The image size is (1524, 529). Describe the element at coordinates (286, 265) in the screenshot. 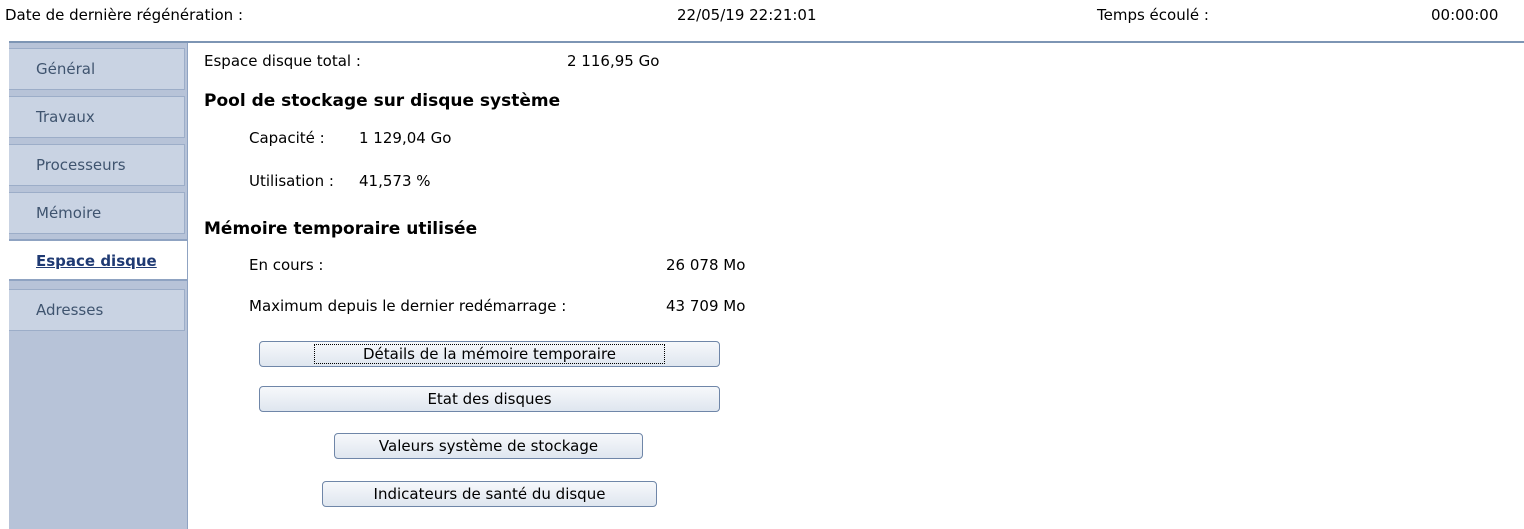

I see `current-temp-label: En cours :` at that location.